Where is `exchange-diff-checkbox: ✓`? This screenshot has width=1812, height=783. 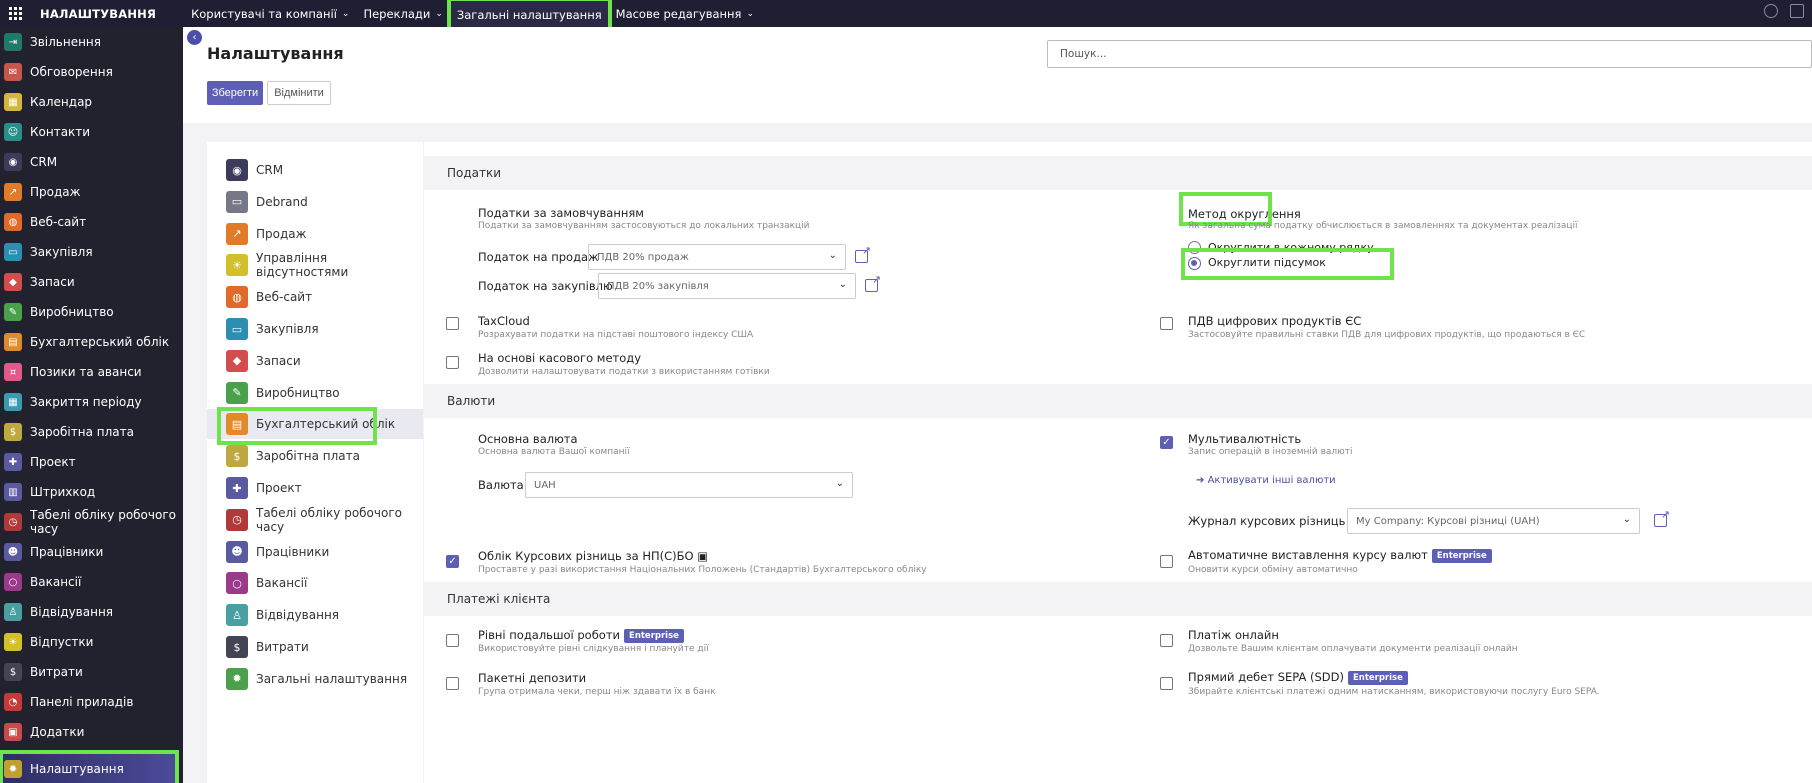 exchange-diff-checkbox: ✓ is located at coordinates (452, 561).